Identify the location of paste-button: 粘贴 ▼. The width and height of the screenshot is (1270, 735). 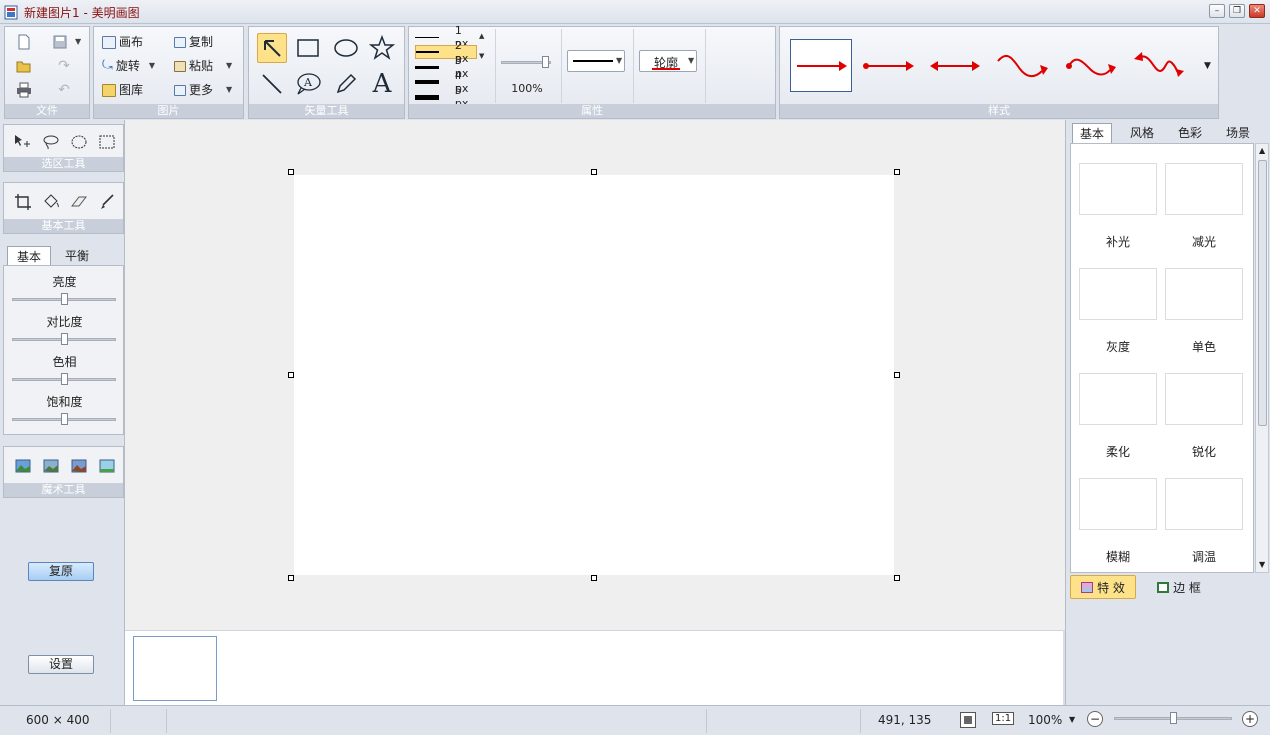
(203, 66).